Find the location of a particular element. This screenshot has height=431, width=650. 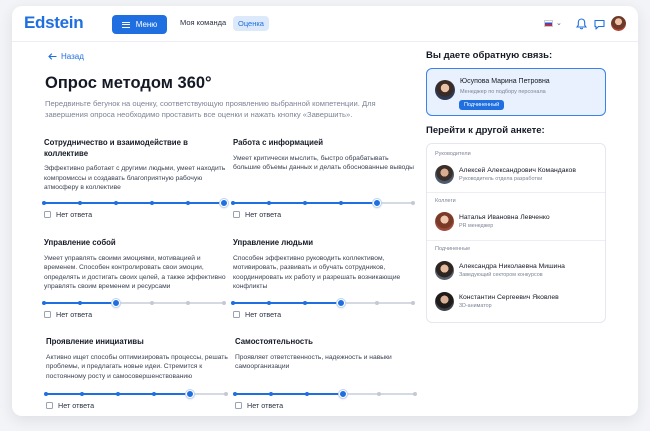

back-link: Назад is located at coordinates (66, 56).